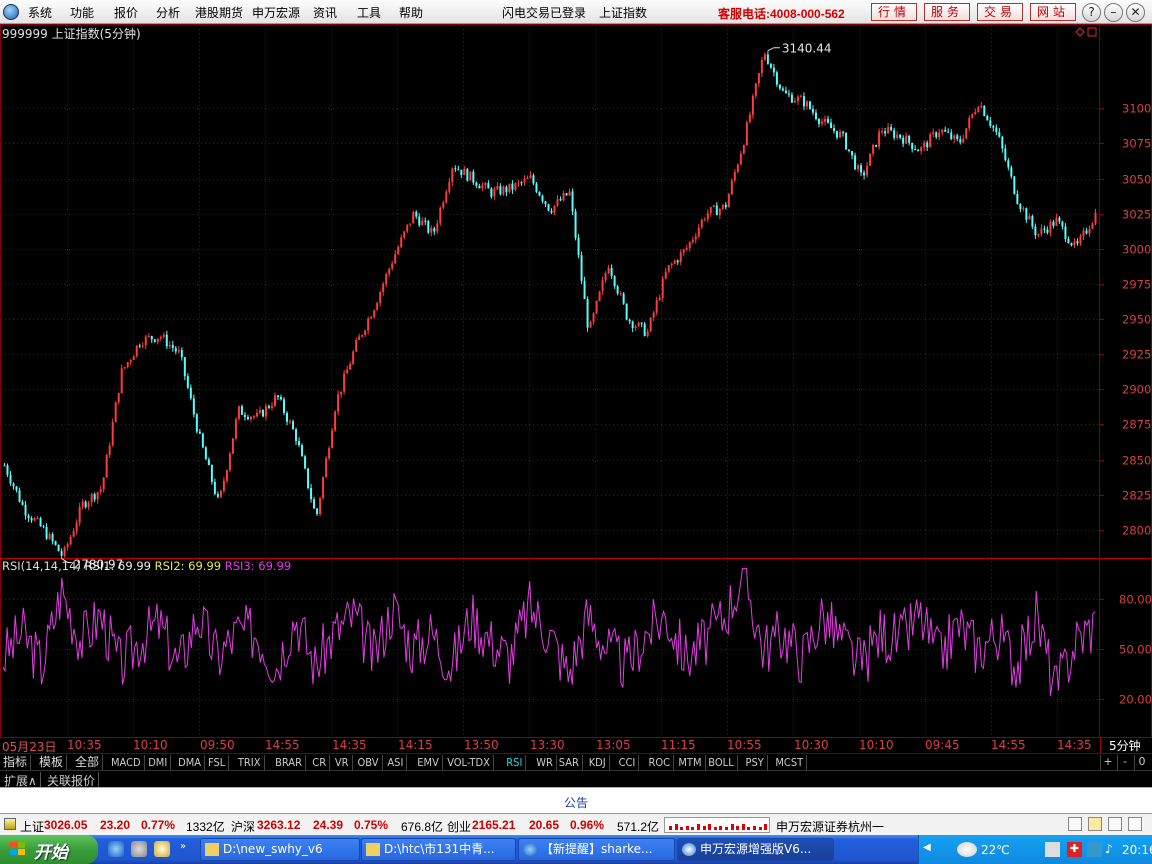  Describe the element at coordinates (755, 762) in the screenshot. I see `tab-psy: PSY` at that location.